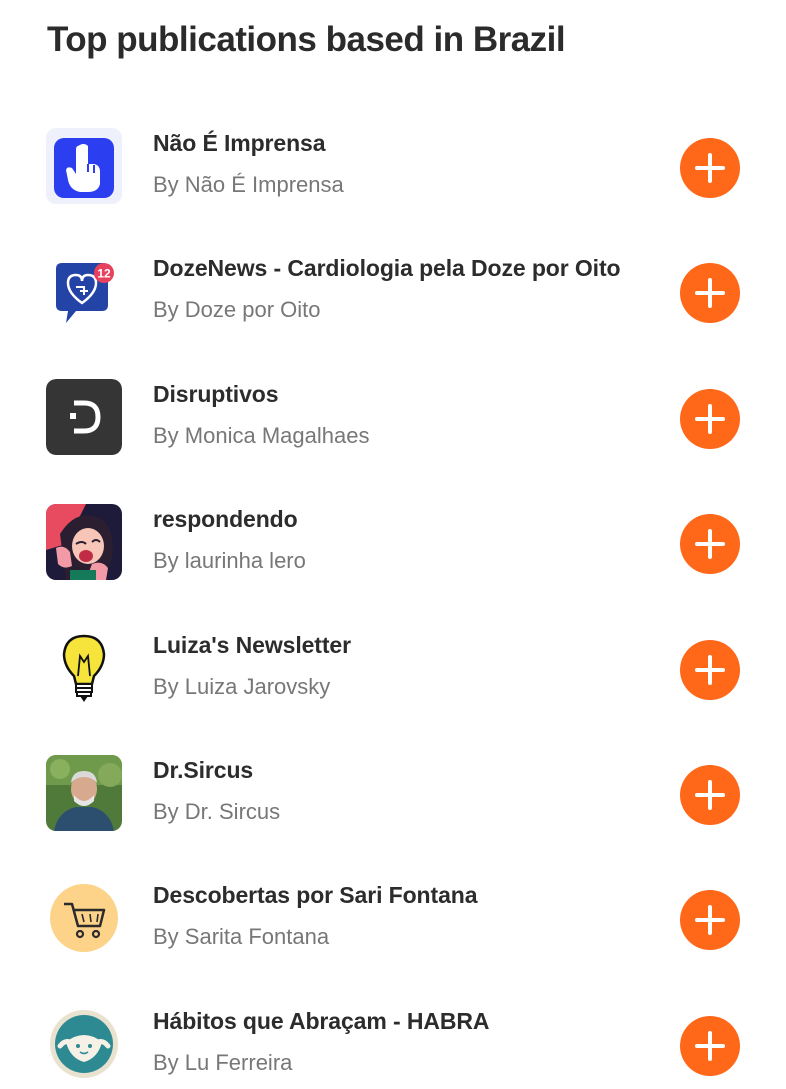 Image resolution: width=786 pixels, height=1089 pixels. I want to click on chat-bubble-heart-icon: 12, so click(84, 291).